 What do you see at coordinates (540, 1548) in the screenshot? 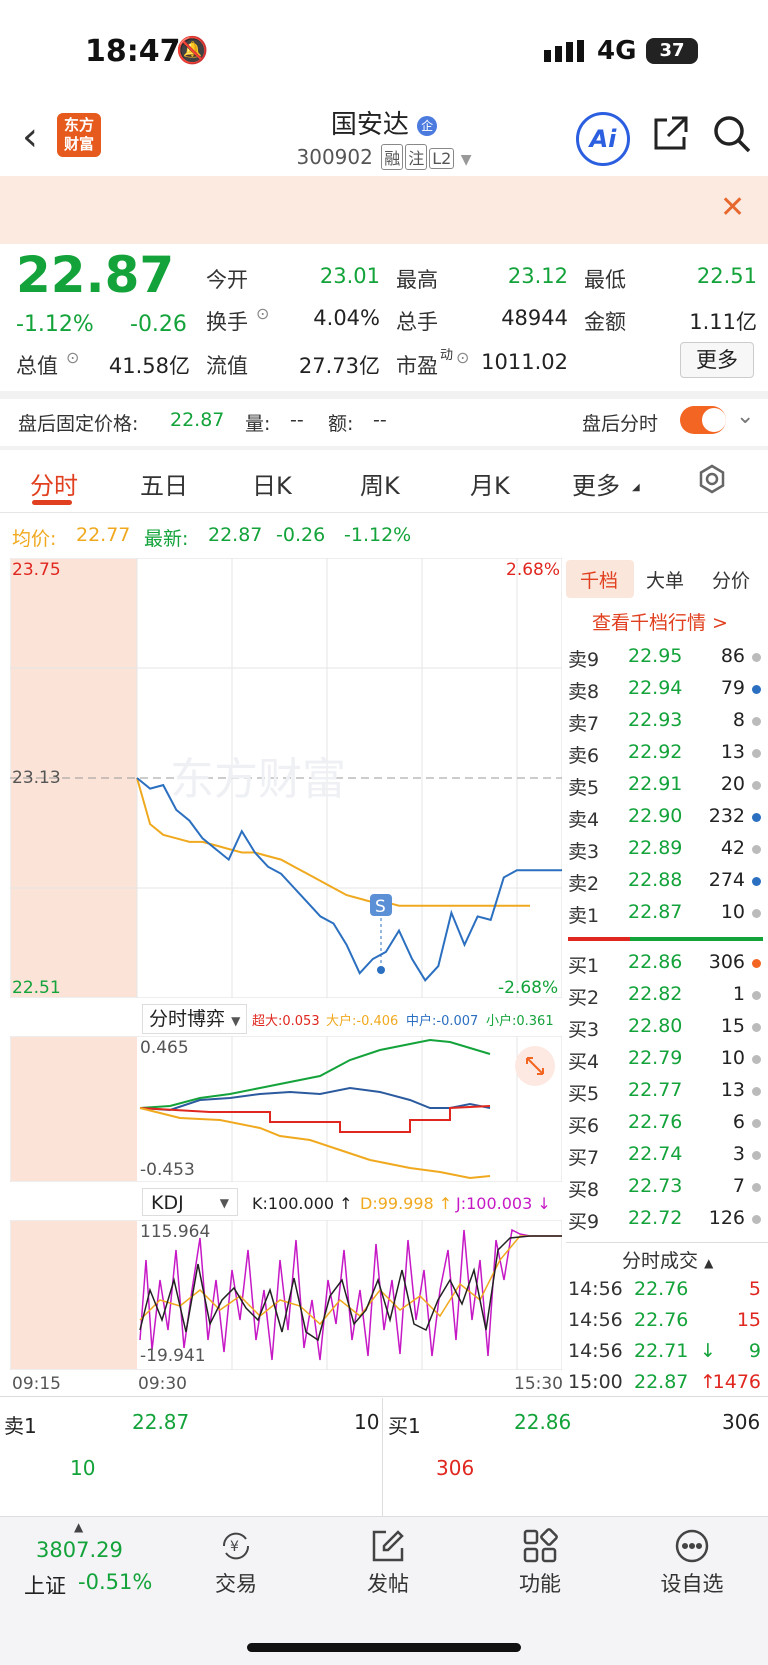
I see `functions-icon` at bounding box center [540, 1548].